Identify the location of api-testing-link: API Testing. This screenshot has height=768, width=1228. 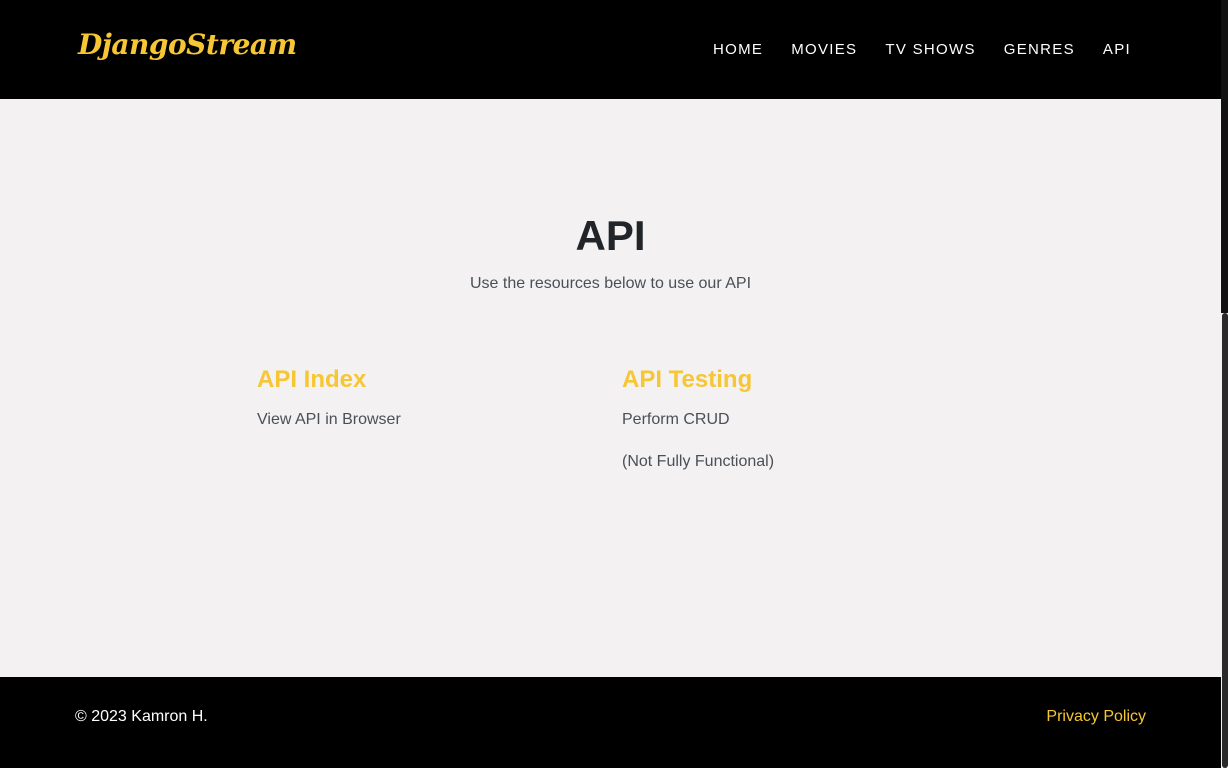
(698, 380).